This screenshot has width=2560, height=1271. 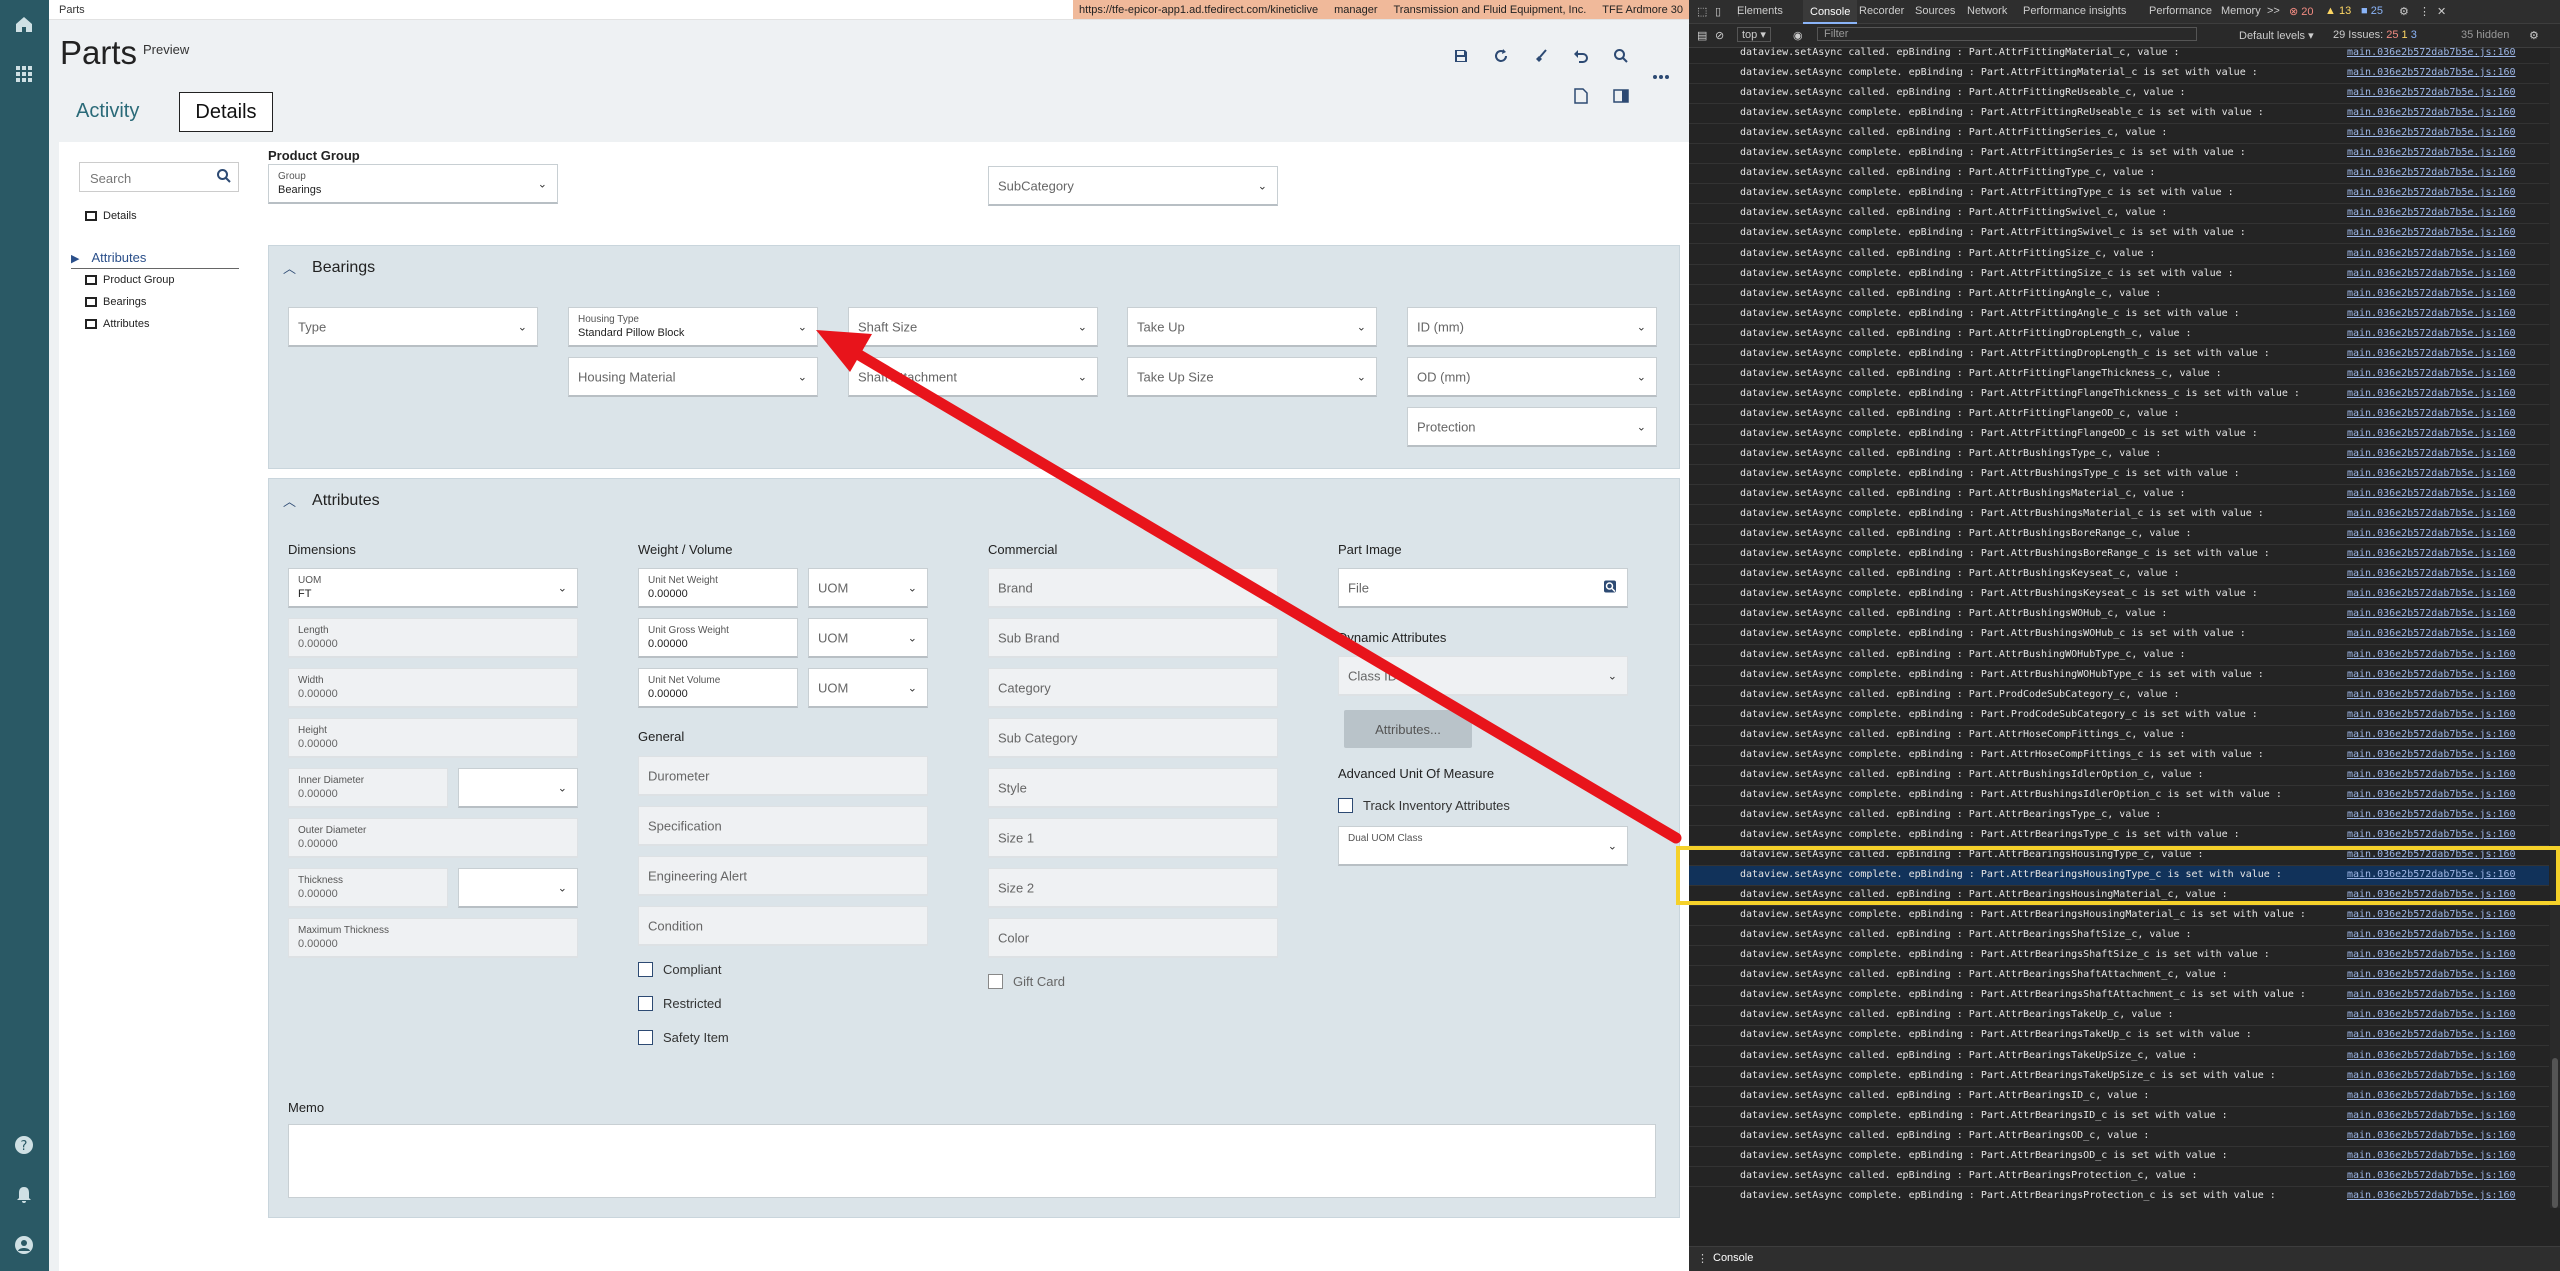 What do you see at coordinates (1483, 676) in the screenshot?
I see `class-id-select: Class ID ⌄` at bounding box center [1483, 676].